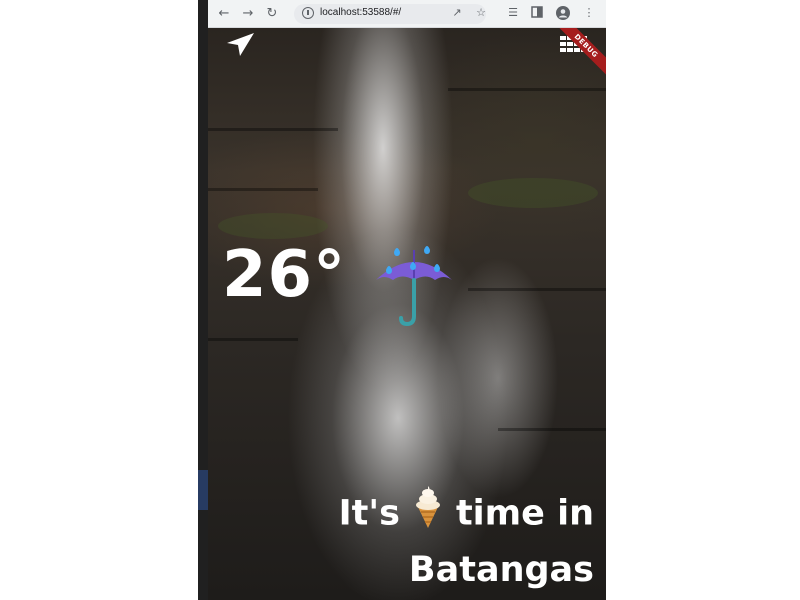 The height and width of the screenshot is (600, 800). Describe the element at coordinates (481, 13) in the screenshot. I see `bookmark-star-icon: ☆` at that location.